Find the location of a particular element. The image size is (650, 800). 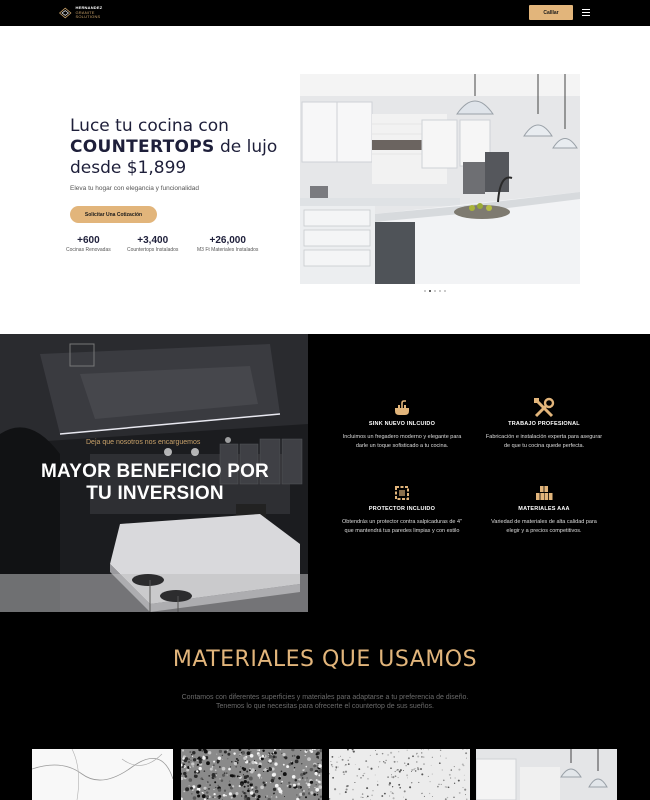

material-card-quartz is located at coordinates (102, 774).